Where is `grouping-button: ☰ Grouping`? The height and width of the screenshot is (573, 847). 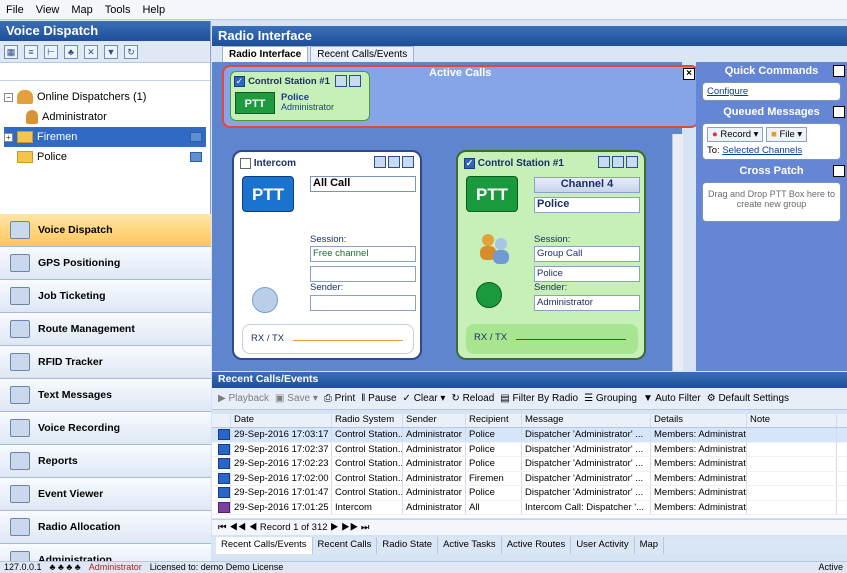 grouping-button: ☰ Grouping is located at coordinates (610, 398).